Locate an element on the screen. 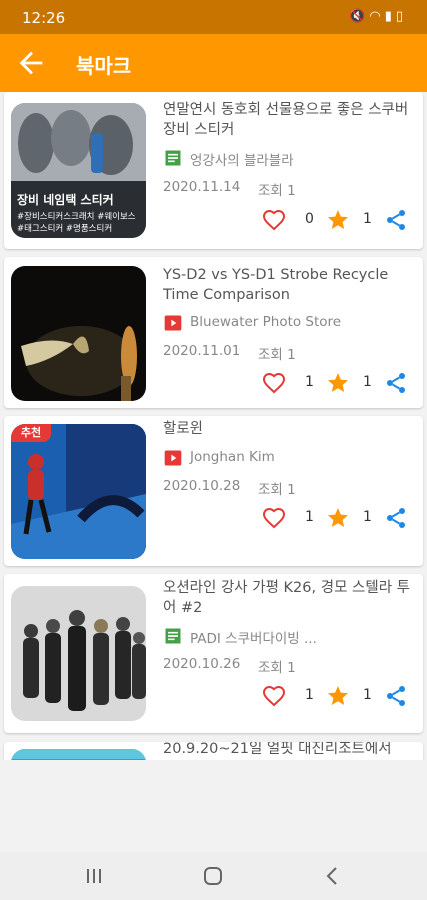 The width and height of the screenshot is (427, 900). status-bar: 12:26 🔇◠▮▯ is located at coordinates (213, 17).